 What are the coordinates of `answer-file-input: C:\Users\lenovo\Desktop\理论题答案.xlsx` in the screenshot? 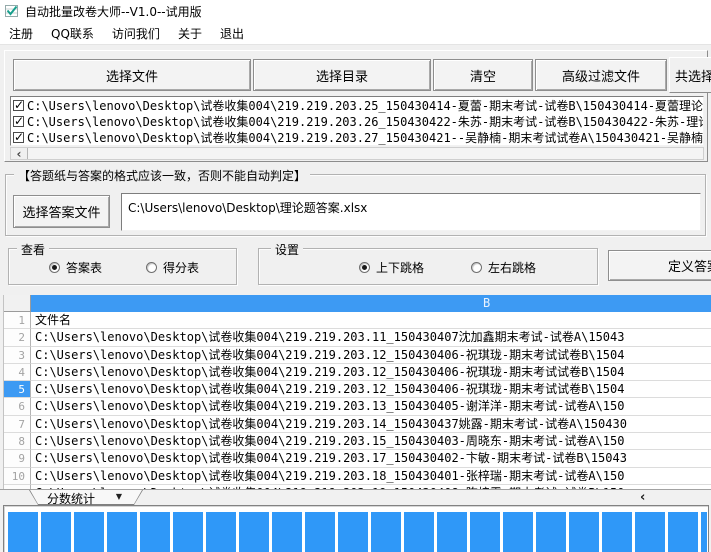 It's located at (411, 212).